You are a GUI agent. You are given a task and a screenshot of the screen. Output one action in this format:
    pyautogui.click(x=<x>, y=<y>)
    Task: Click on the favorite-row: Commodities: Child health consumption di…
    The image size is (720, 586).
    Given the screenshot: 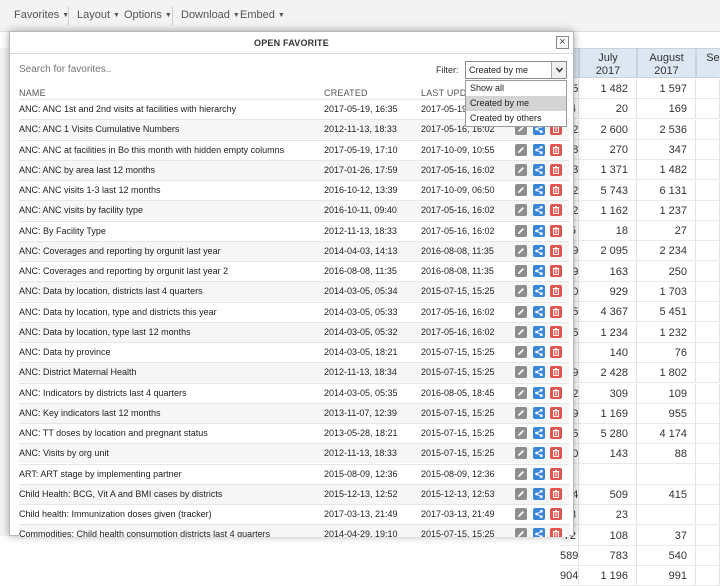 What is the action you would take?
    pyautogui.click(x=294, y=530)
    